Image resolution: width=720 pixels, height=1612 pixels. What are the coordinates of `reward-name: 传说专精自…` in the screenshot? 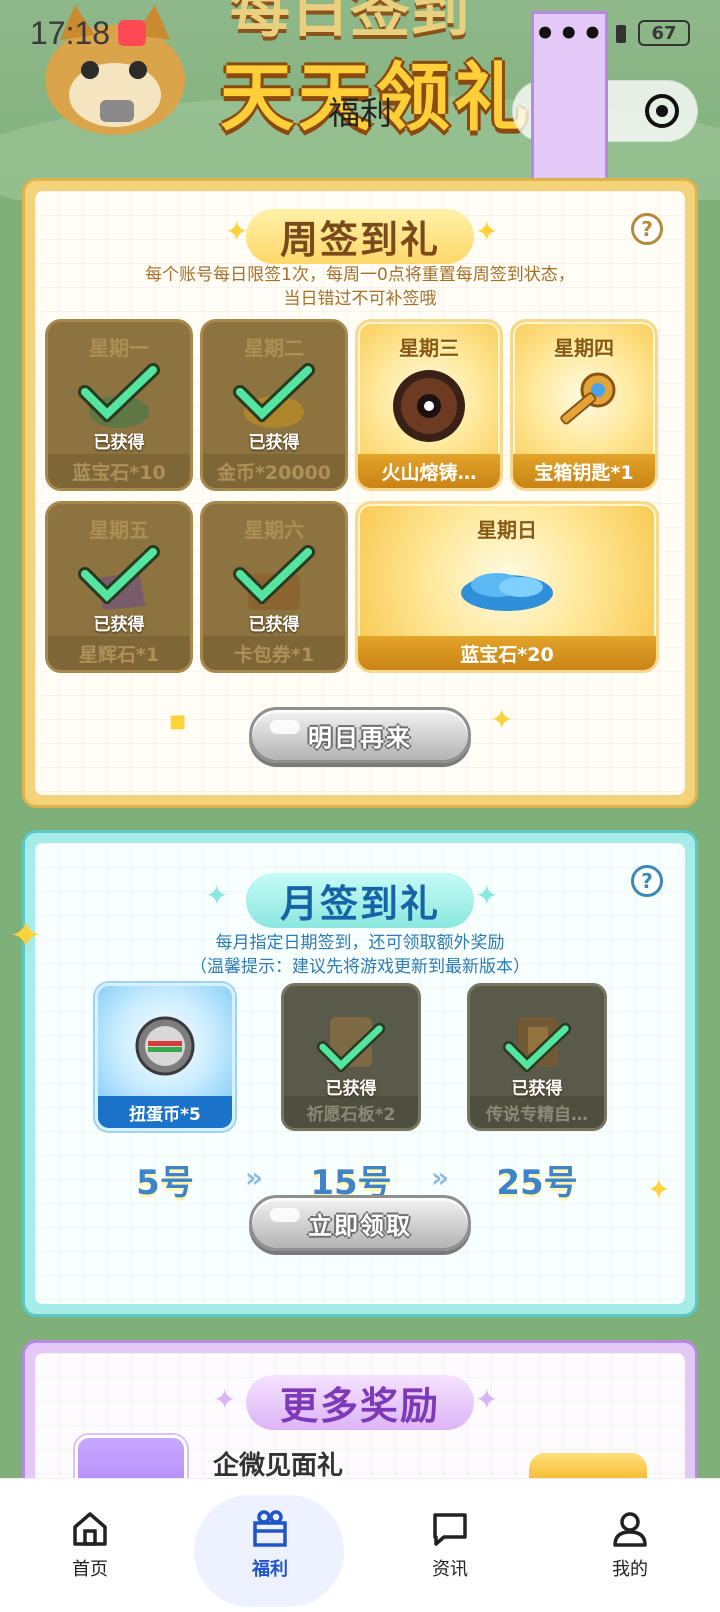 It's located at (537, 1112).